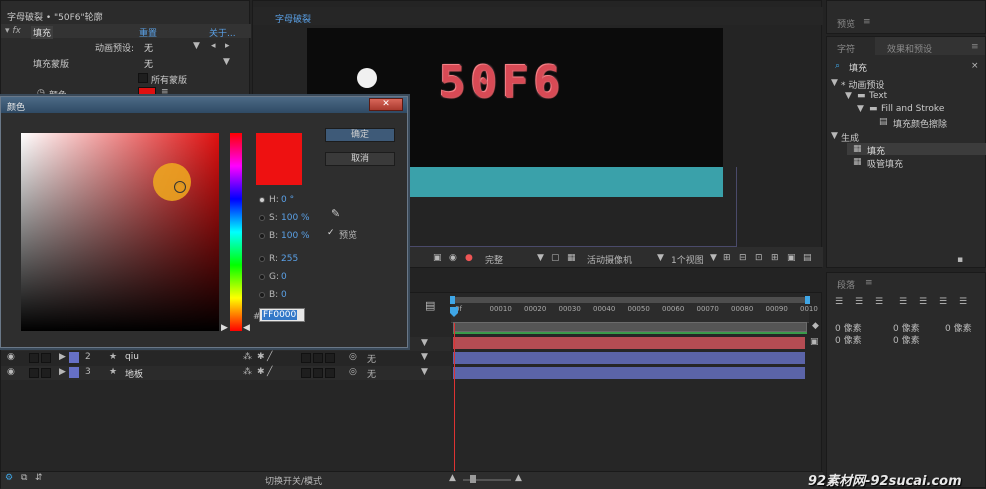 The width and height of the screenshot is (986, 489). What do you see at coordinates (269, 357) in the screenshot?
I see `quality-switch-icon: ╱` at bounding box center [269, 357].